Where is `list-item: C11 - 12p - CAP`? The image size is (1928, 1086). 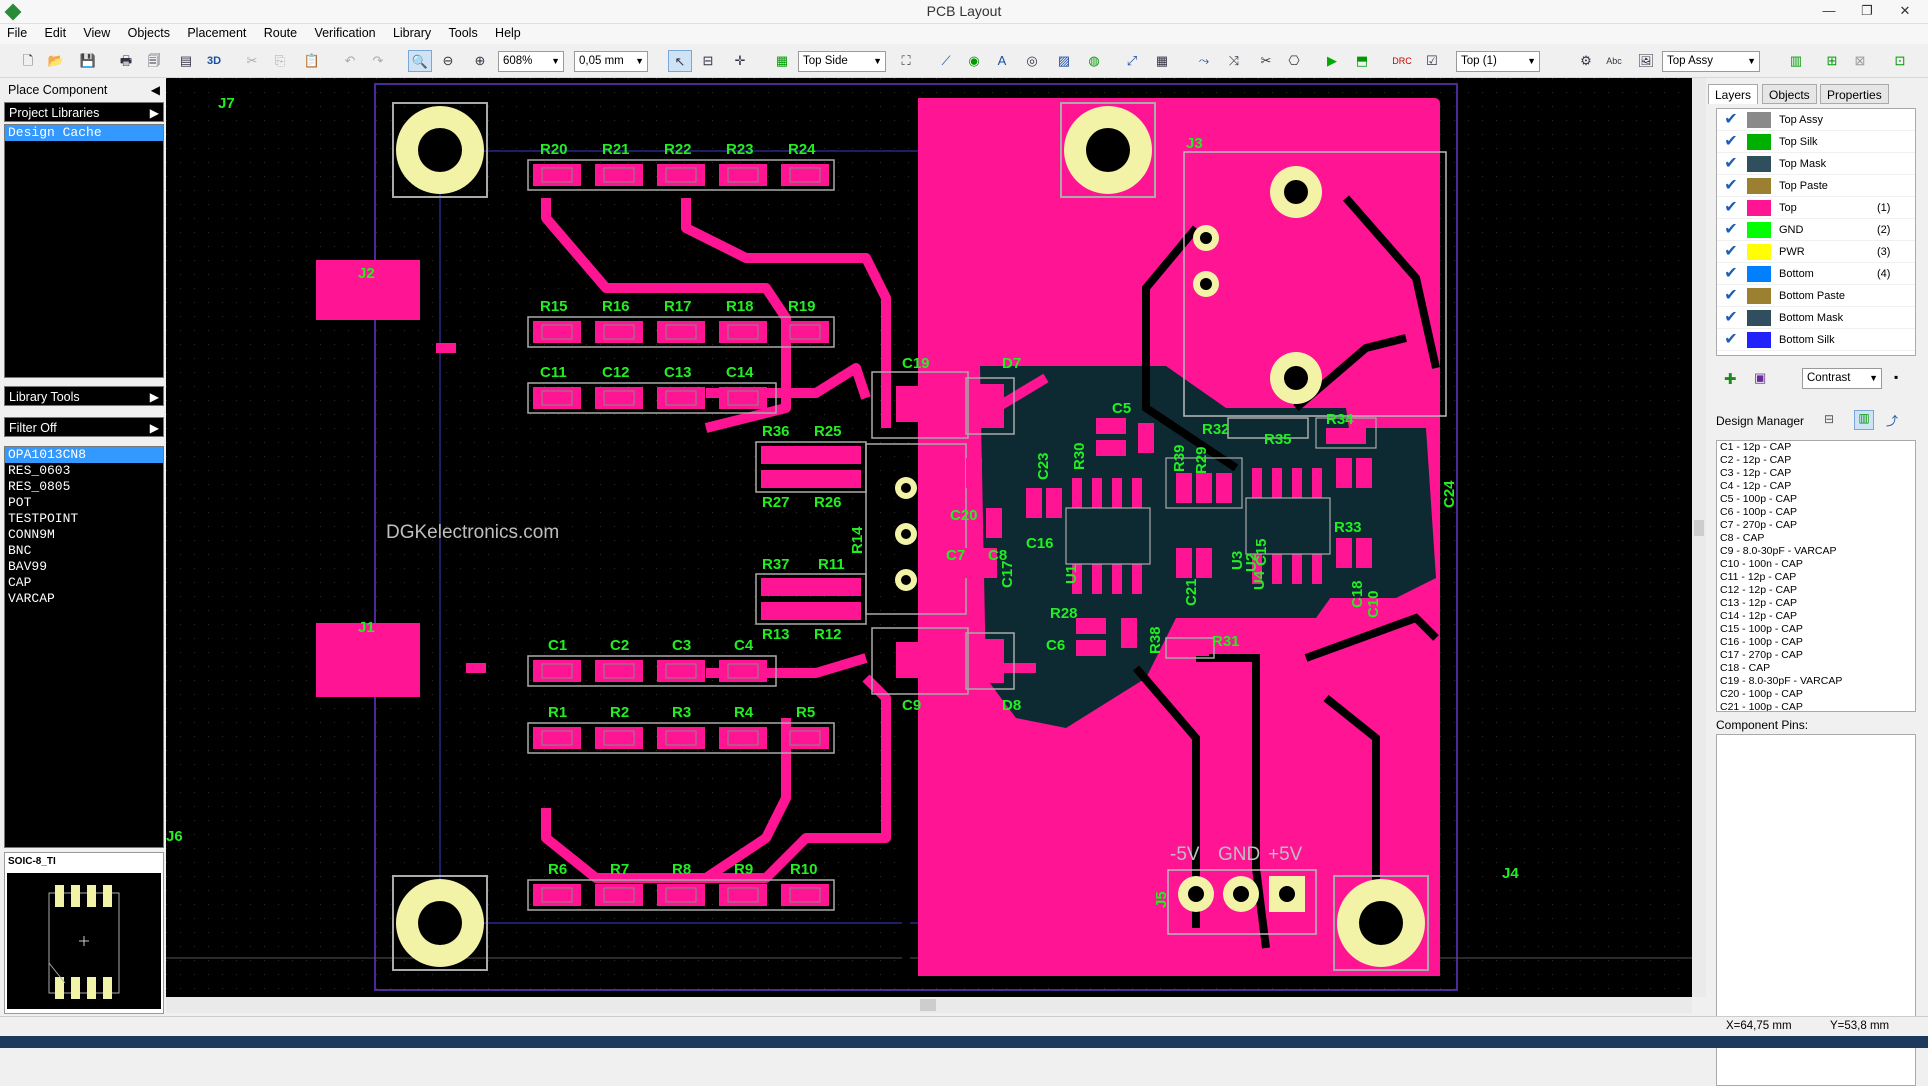
list-item: C11 - 12p - CAP is located at coordinates (1816, 577).